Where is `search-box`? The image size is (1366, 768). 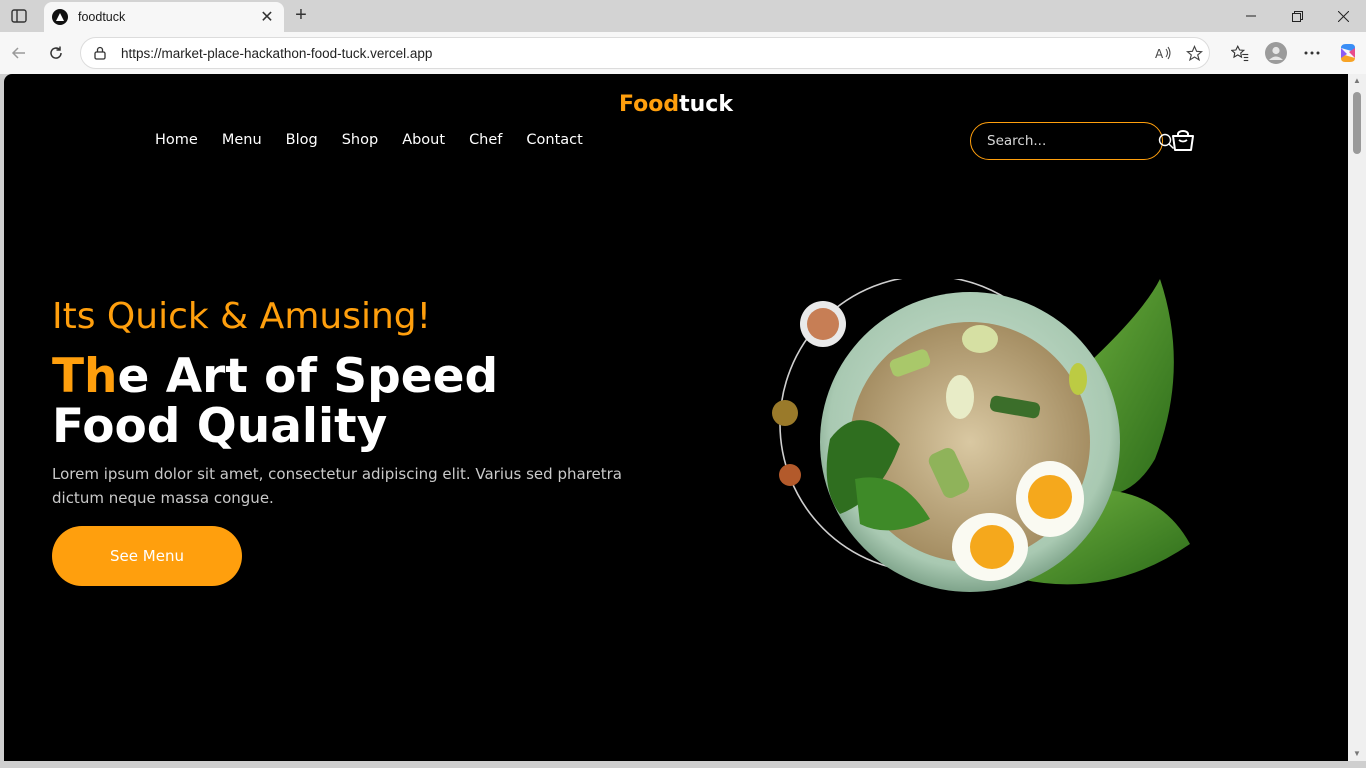 search-box is located at coordinates (1072, 141).